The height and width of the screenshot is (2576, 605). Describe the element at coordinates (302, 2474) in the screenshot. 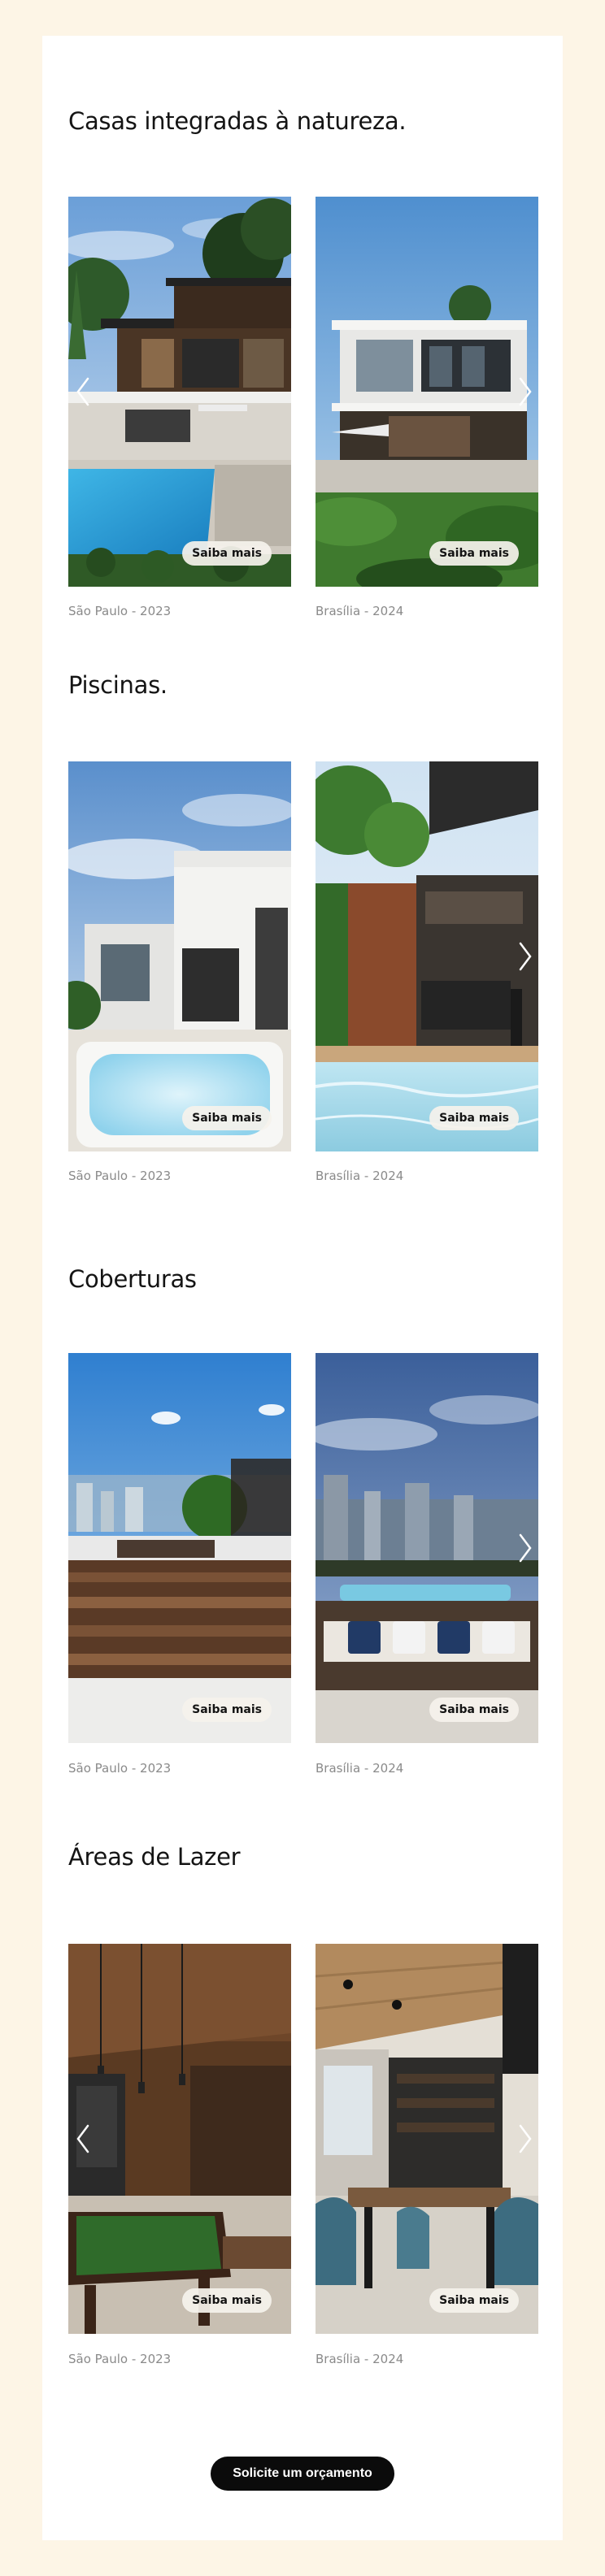

I see `request-quote-button: Solicite um orçamento` at that location.